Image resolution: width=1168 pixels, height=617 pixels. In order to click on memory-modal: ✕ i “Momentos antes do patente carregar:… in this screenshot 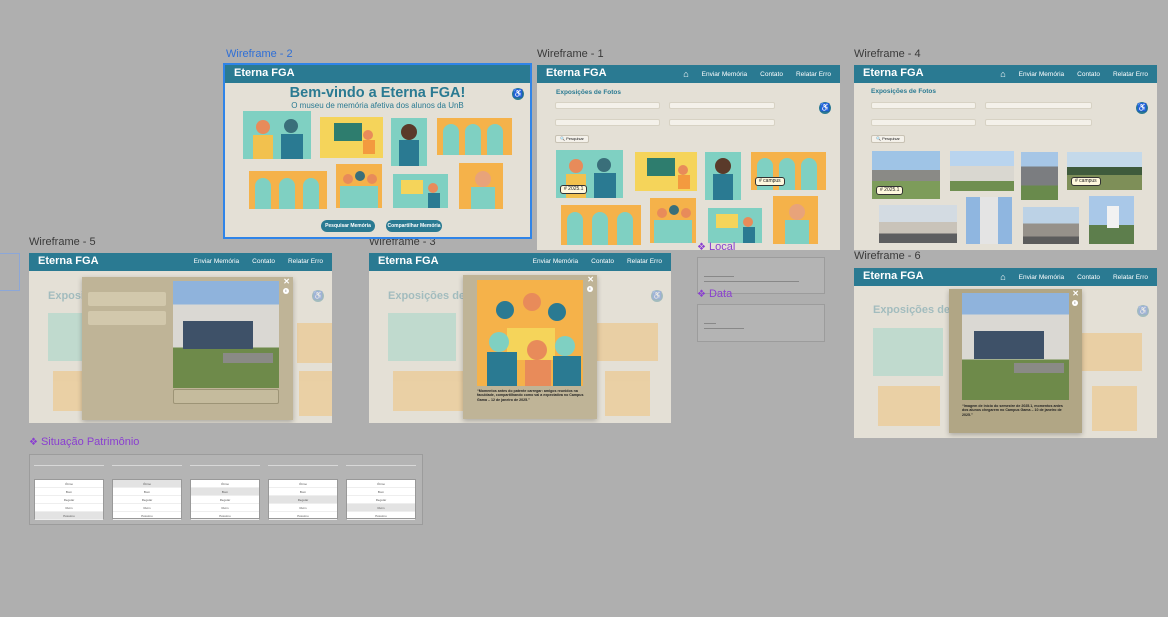, I will do `click(530, 347)`.